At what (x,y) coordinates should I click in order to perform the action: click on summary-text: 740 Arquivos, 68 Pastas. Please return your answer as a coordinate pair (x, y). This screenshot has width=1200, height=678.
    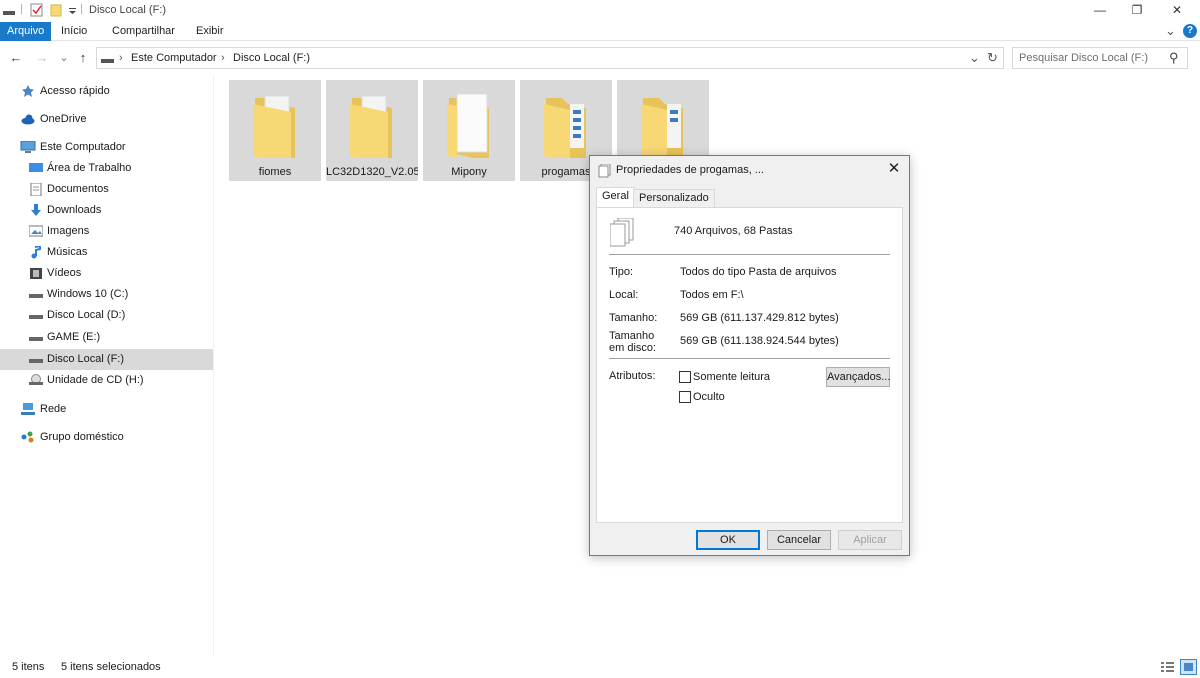
    Looking at the image, I should click on (733, 231).